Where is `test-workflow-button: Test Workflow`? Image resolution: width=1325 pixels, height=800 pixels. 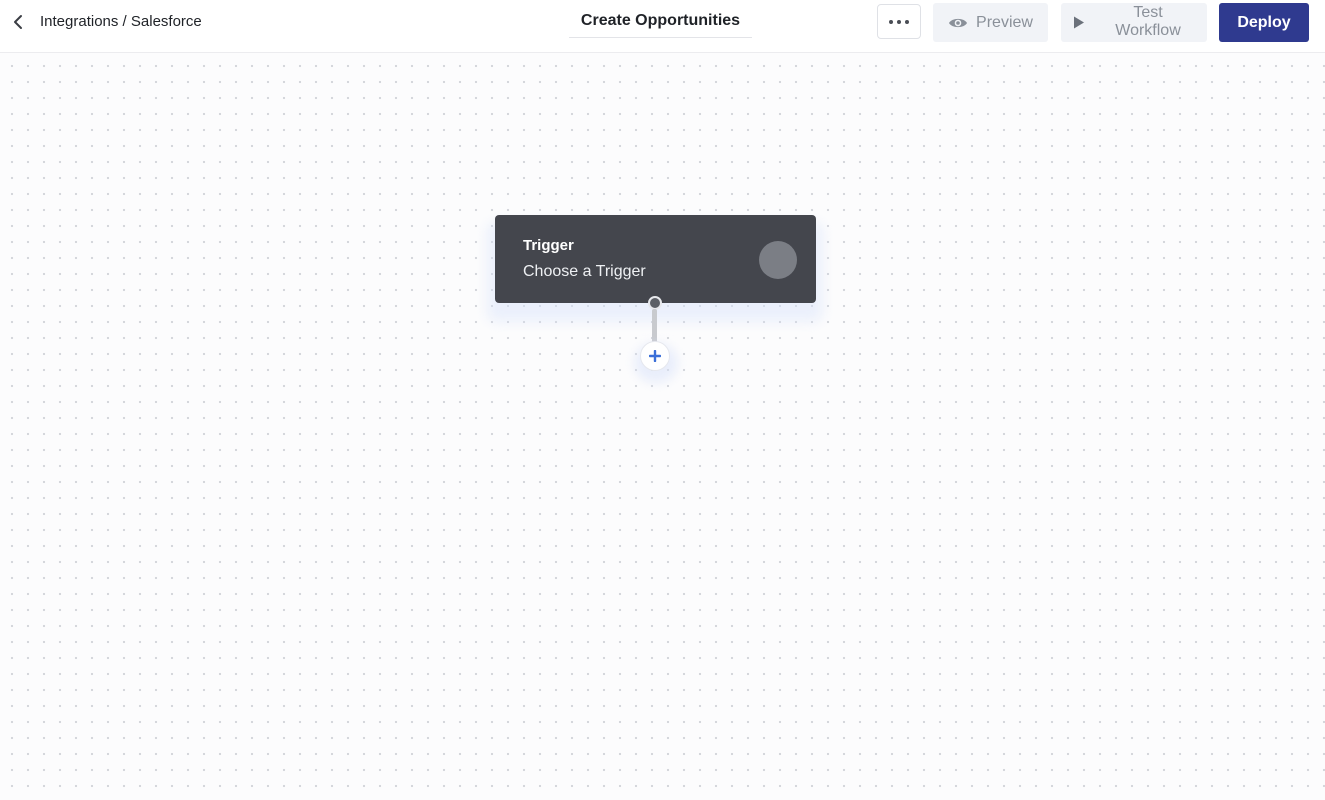 test-workflow-button: Test Workflow is located at coordinates (1134, 22).